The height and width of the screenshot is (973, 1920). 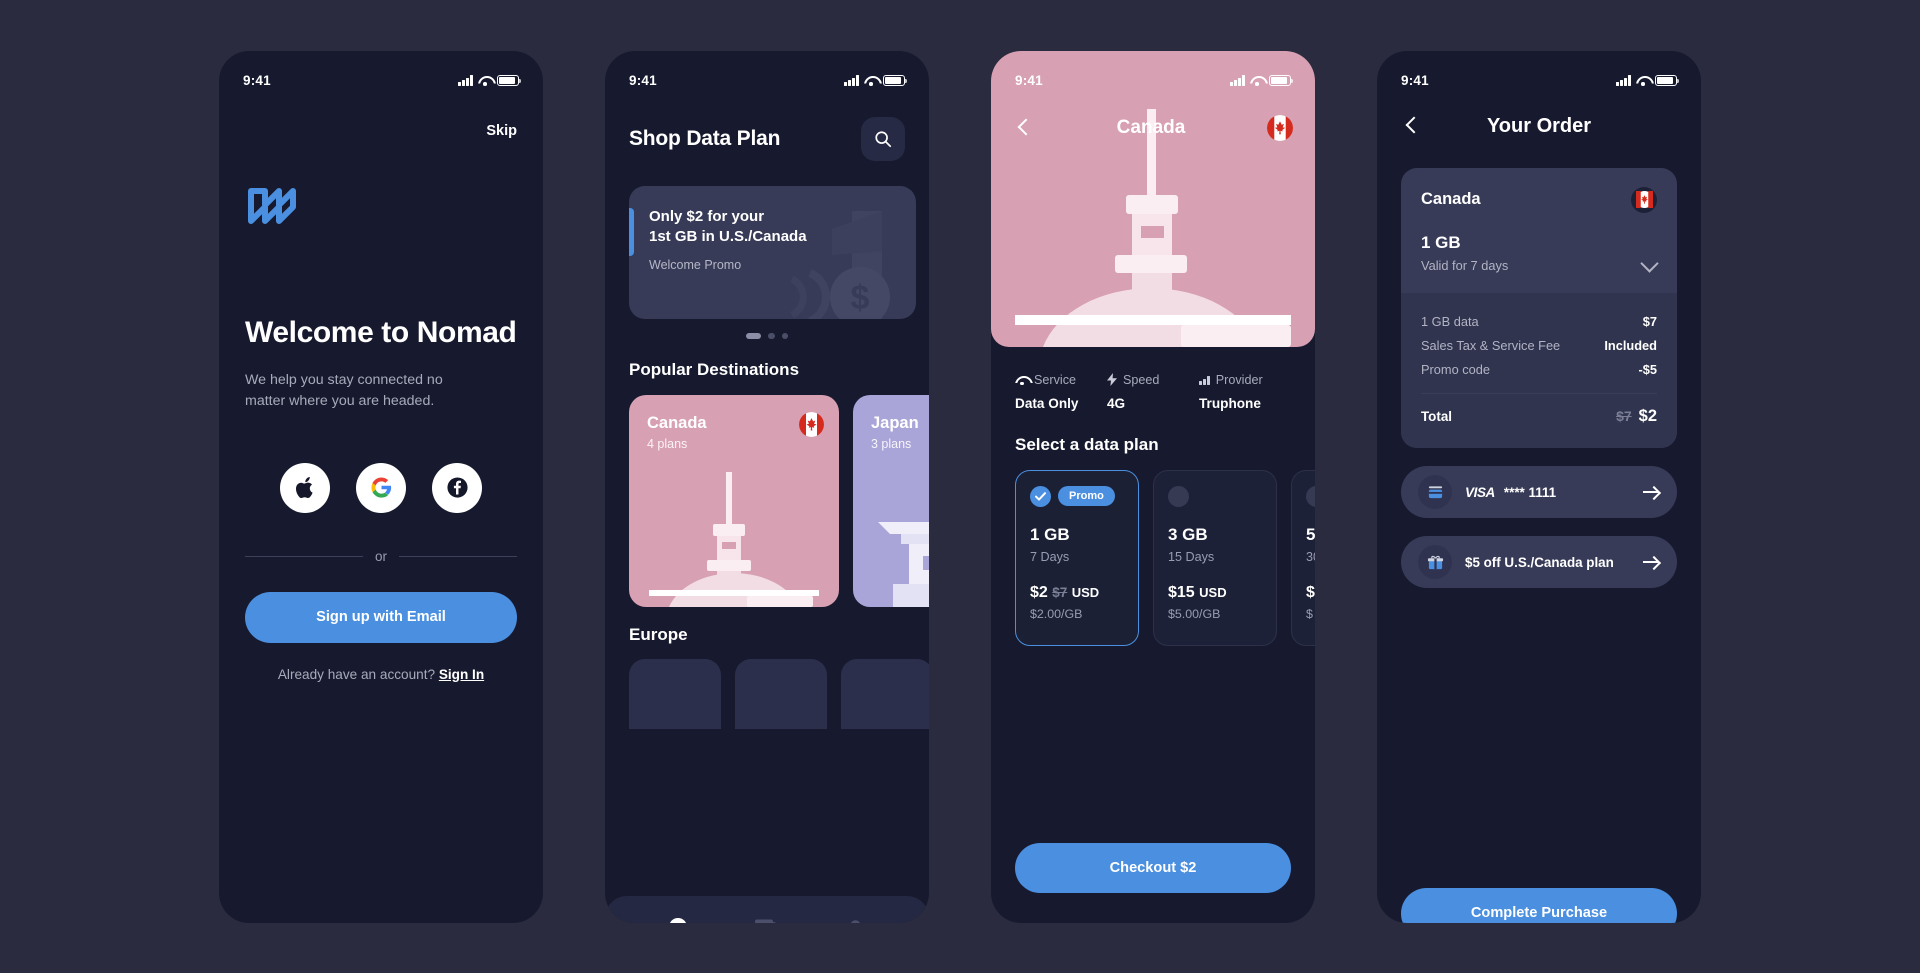 I want to click on skip-button: Skip, so click(x=501, y=131).